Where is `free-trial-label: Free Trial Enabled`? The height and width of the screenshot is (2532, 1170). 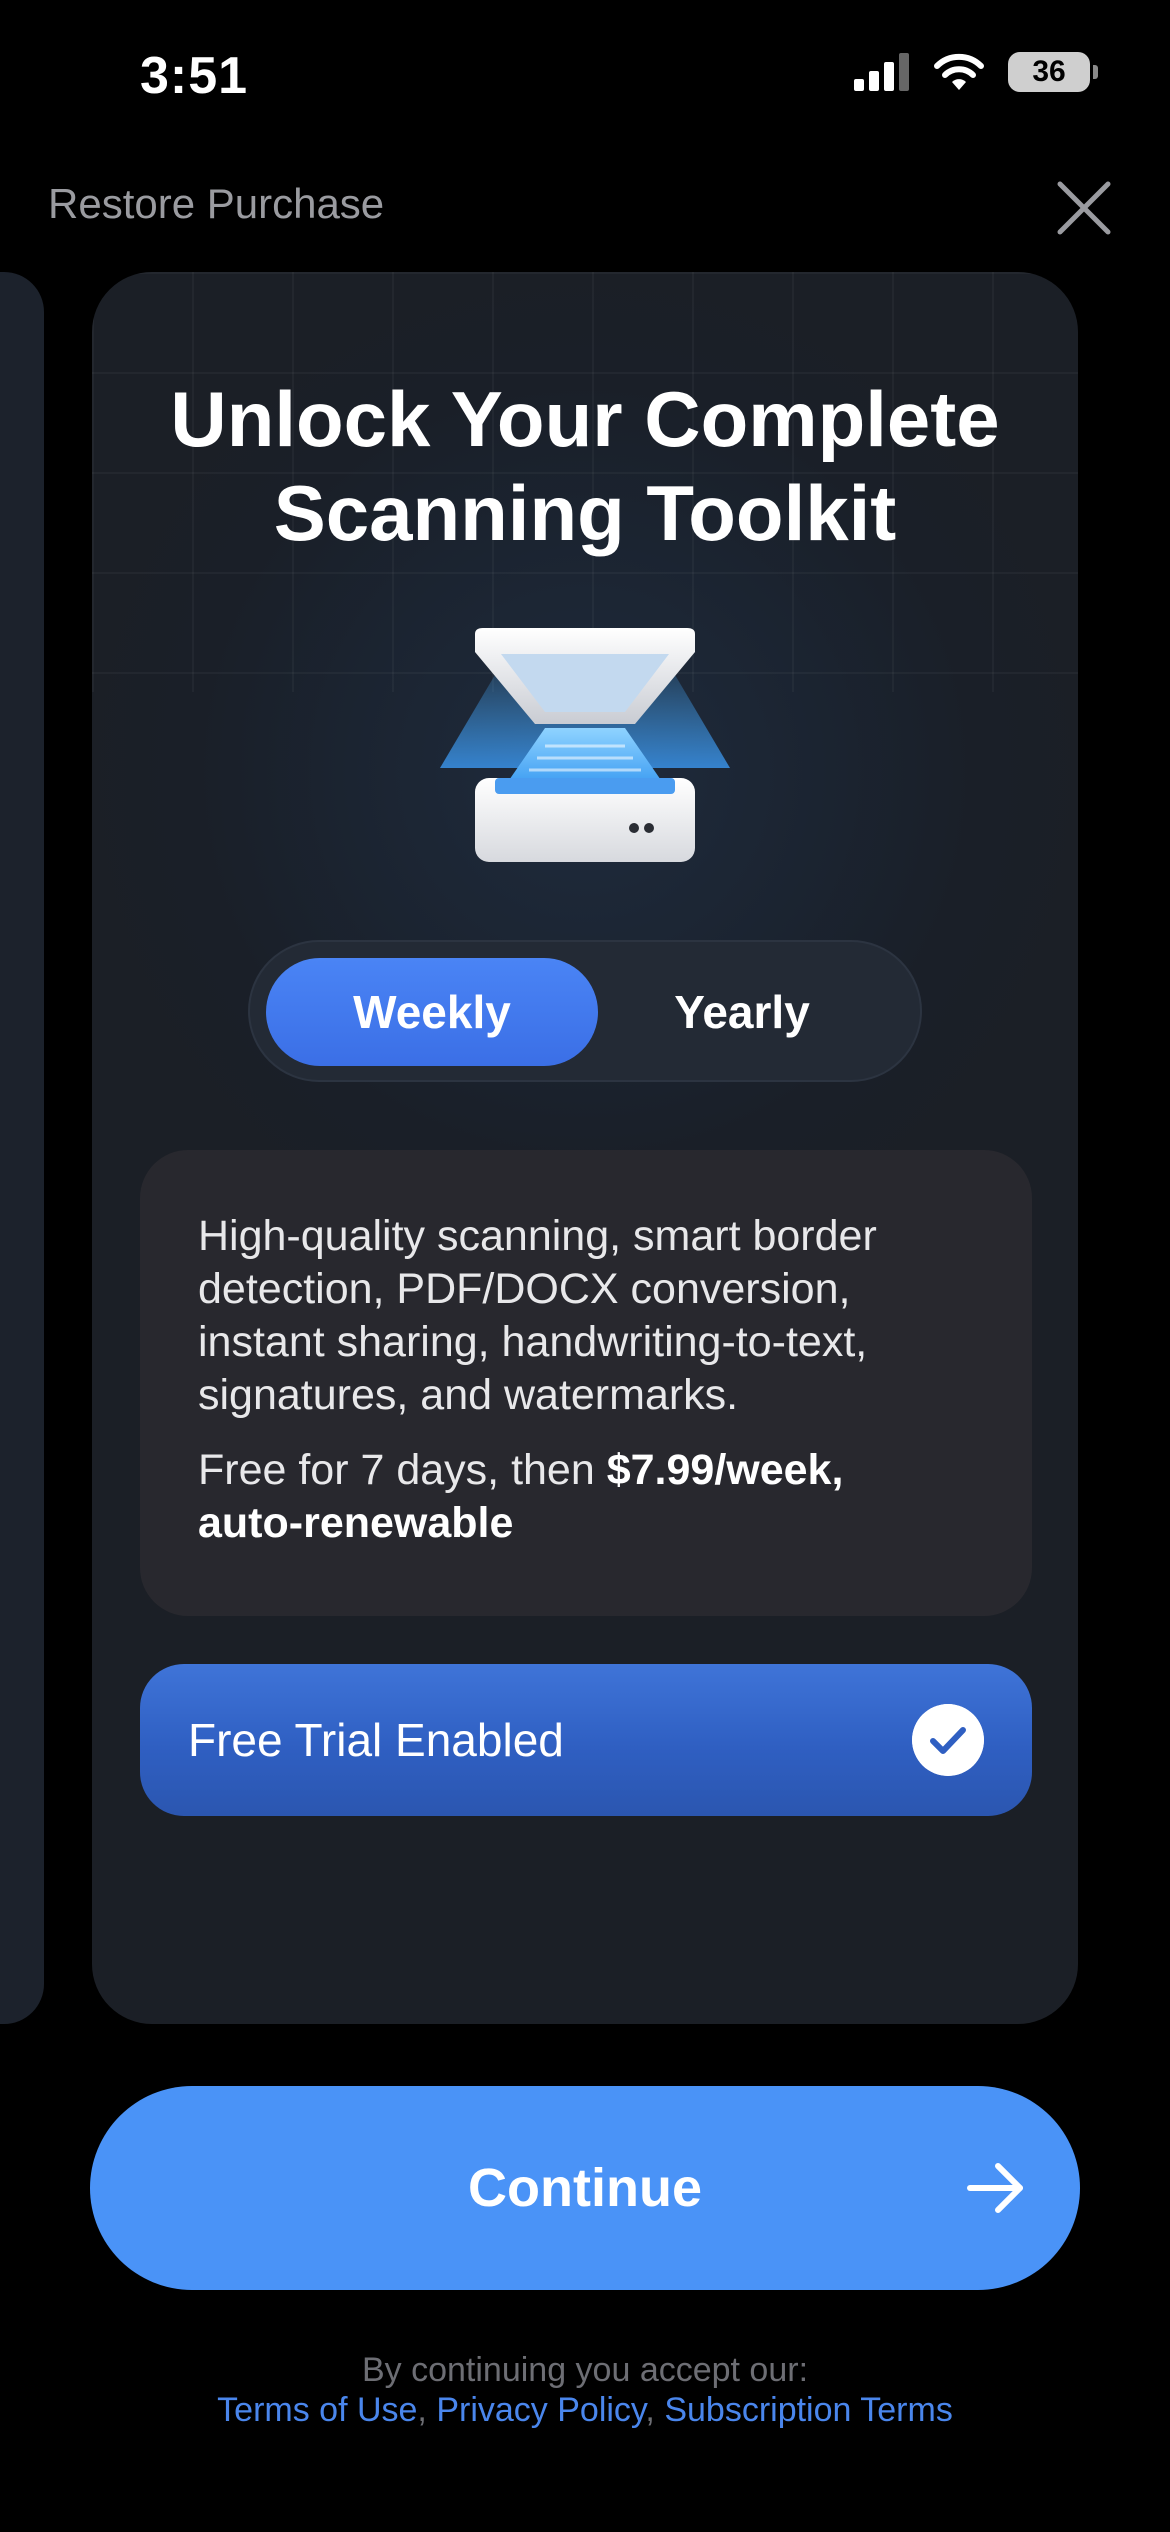
free-trial-label: Free Trial Enabled is located at coordinates (376, 1740).